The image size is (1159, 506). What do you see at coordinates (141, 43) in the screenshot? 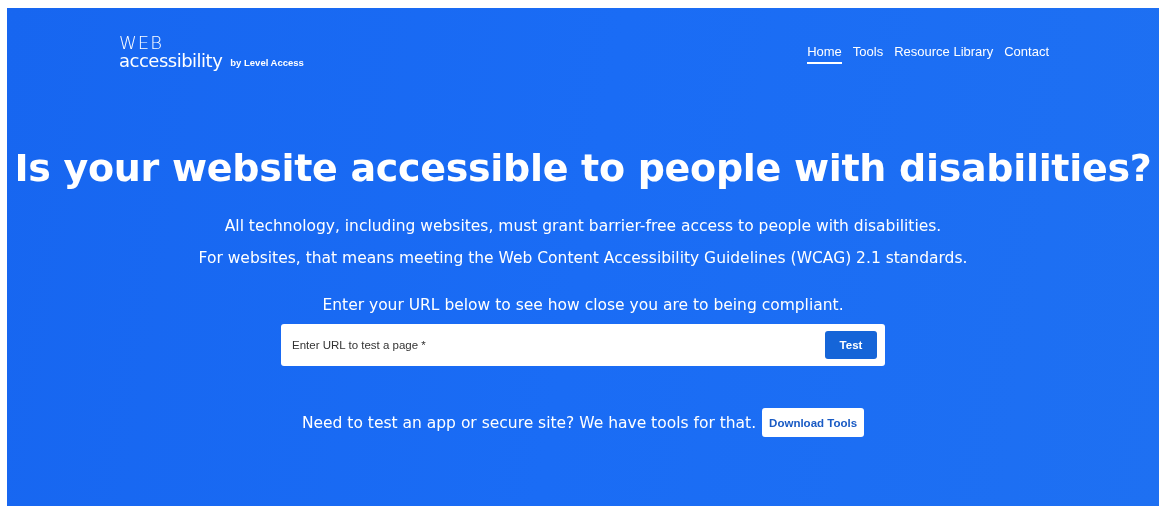
I see `logo-wordmark: WEB` at bounding box center [141, 43].